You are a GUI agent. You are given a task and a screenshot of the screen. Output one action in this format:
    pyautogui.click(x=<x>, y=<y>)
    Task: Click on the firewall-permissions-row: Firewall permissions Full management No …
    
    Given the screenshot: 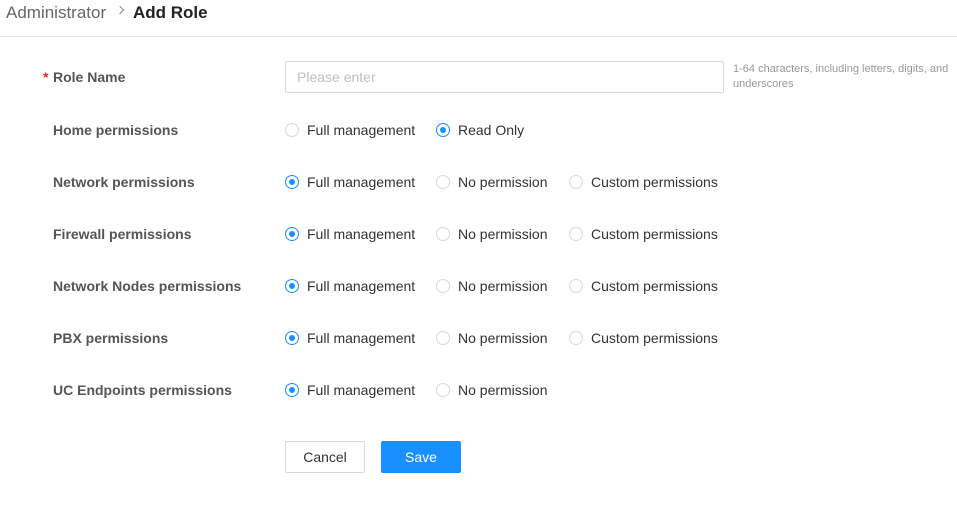 What is the action you would take?
    pyautogui.click(x=478, y=234)
    